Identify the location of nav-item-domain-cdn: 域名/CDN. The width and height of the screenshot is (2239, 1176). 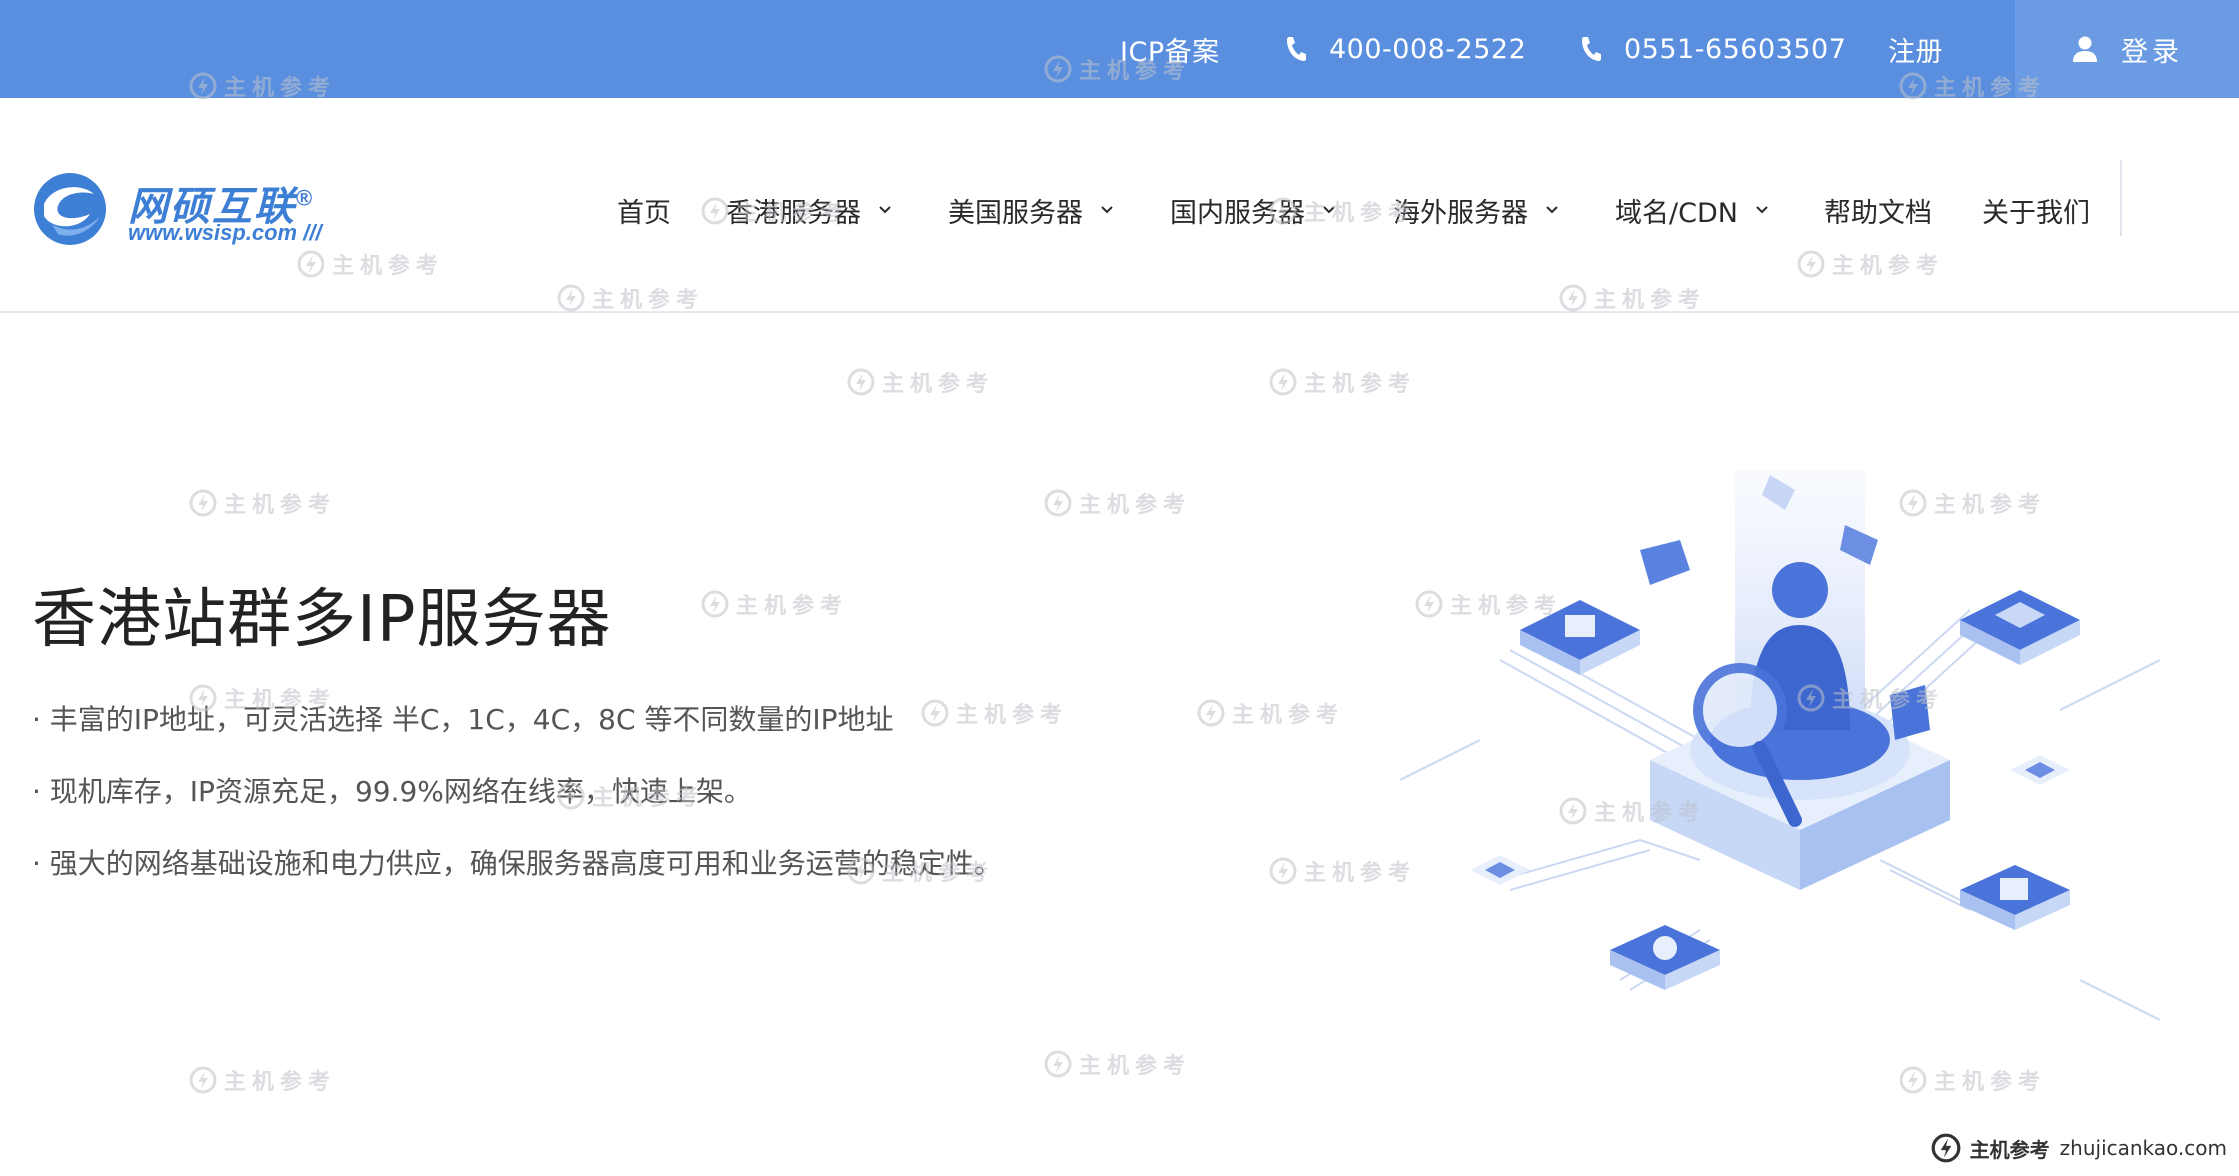
(1692, 210).